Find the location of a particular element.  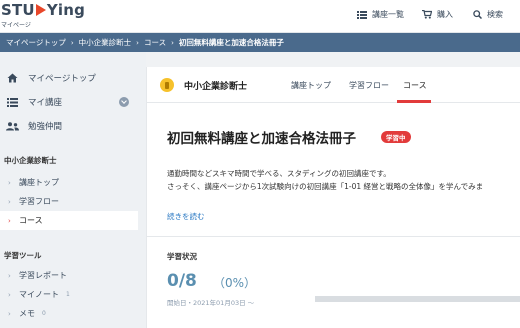

progress-bar is located at coordinates (417, 299).